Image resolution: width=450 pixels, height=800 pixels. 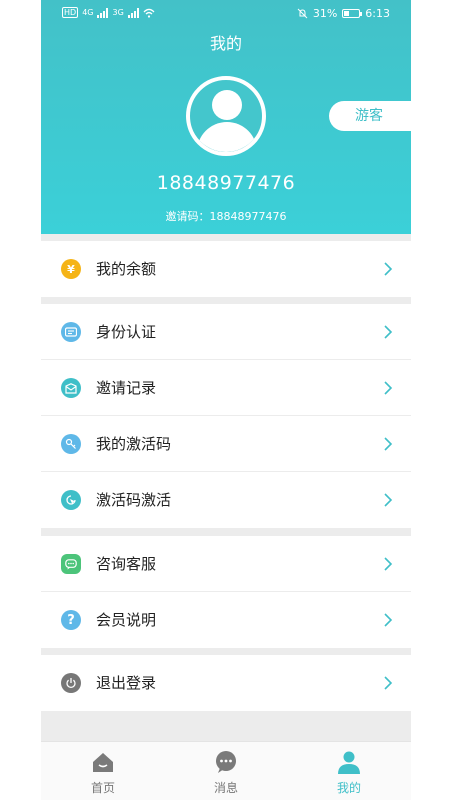 I want to click on user-phone-number: 18848977476, so click(x=226, y=183).